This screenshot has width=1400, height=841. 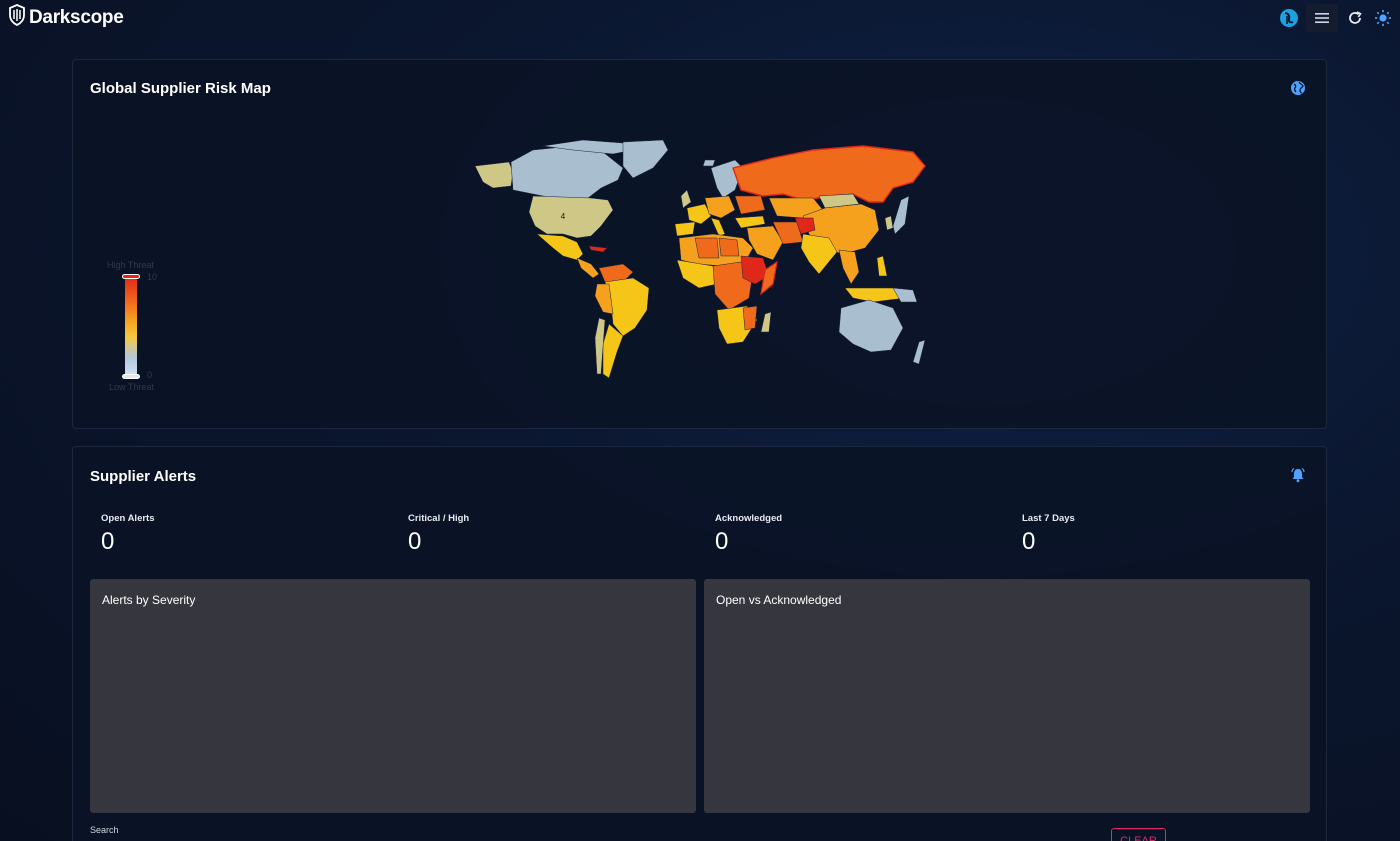 I want to click on legend-max-value: 10, so click(x=152, y=277).